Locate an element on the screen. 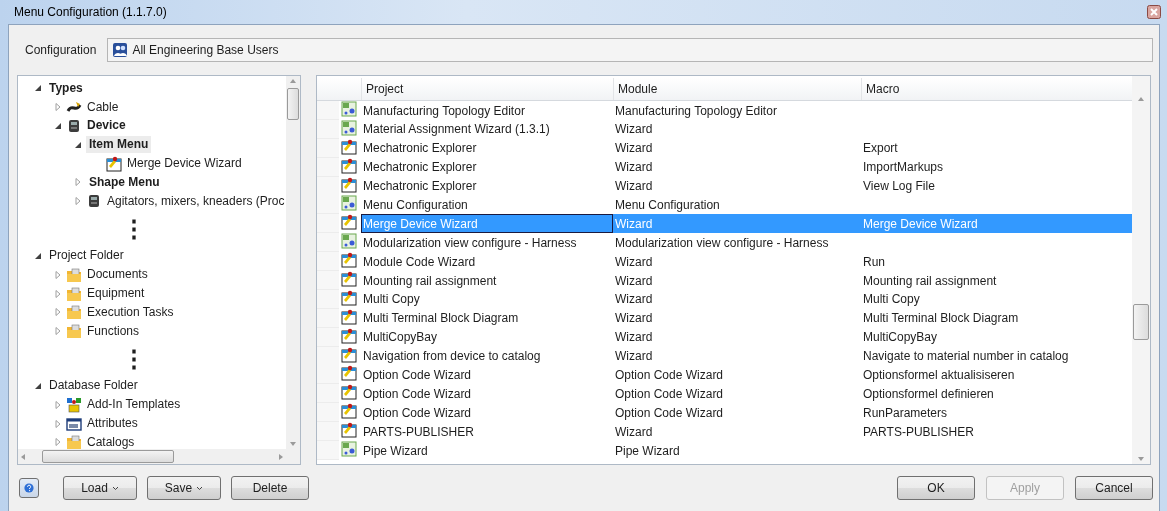 The width and height of the screenshot is (1167, 511). tree-item: Equipment is located at coordinates (116, 294).